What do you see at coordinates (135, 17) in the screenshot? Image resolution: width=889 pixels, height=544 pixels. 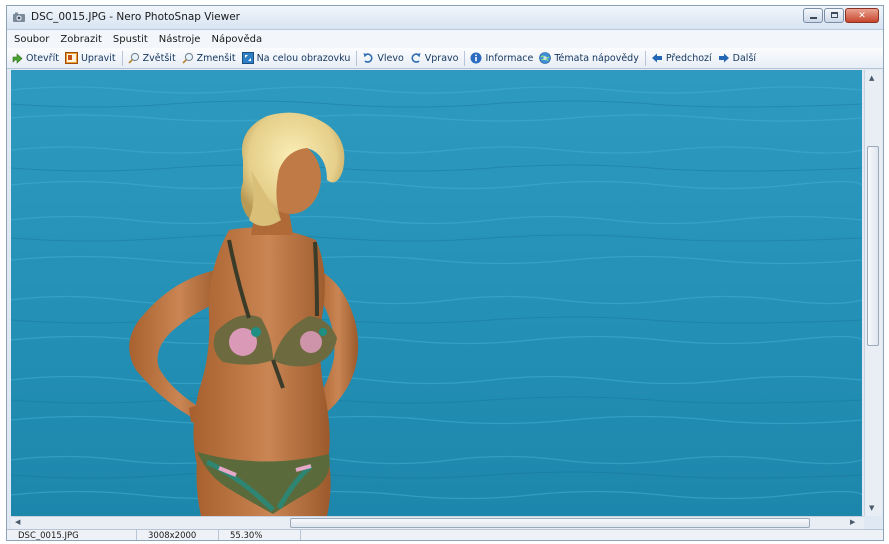 I see `window-title: DSC_0015.JPG - Nero PhotoSnap Viewer` at bounding box center [135, 17].